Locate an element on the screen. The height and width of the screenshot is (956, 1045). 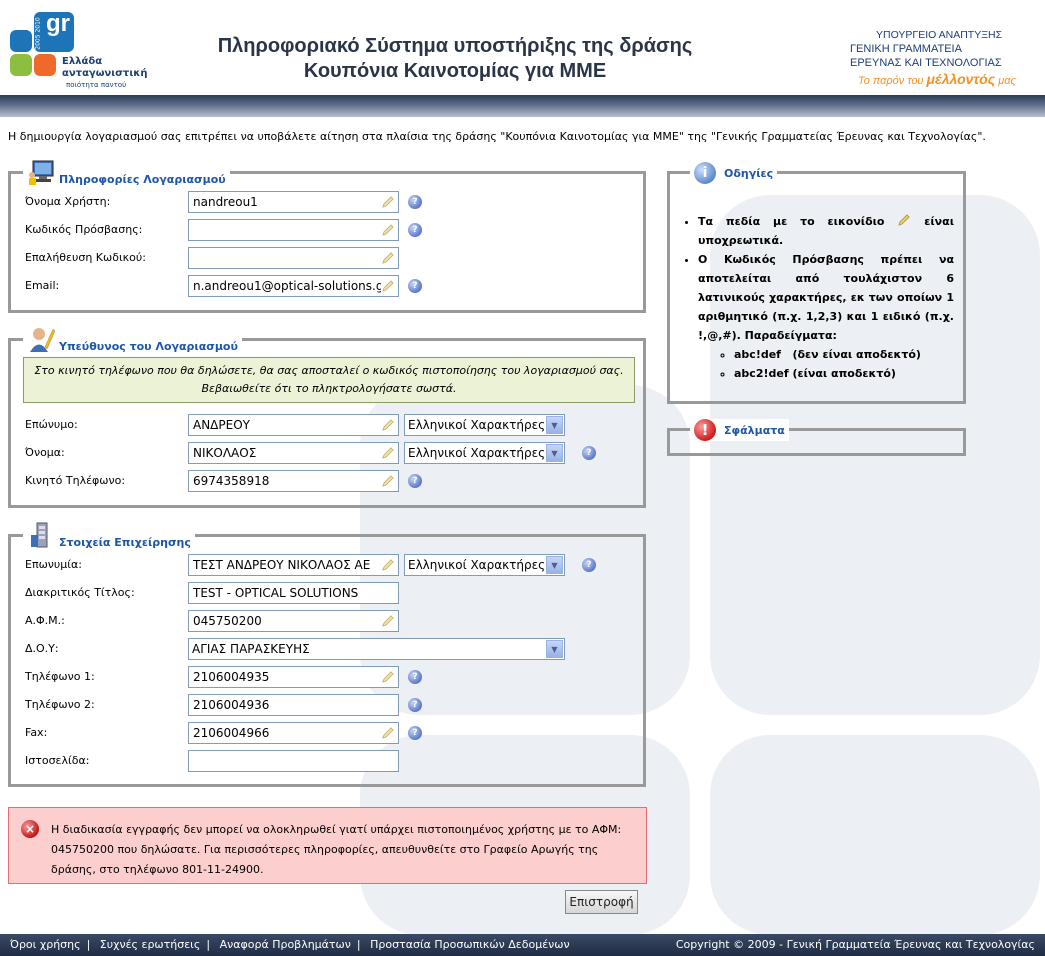
email-input: n.andreou1@optical-solutions.gr is located at coordinates (293, 286).